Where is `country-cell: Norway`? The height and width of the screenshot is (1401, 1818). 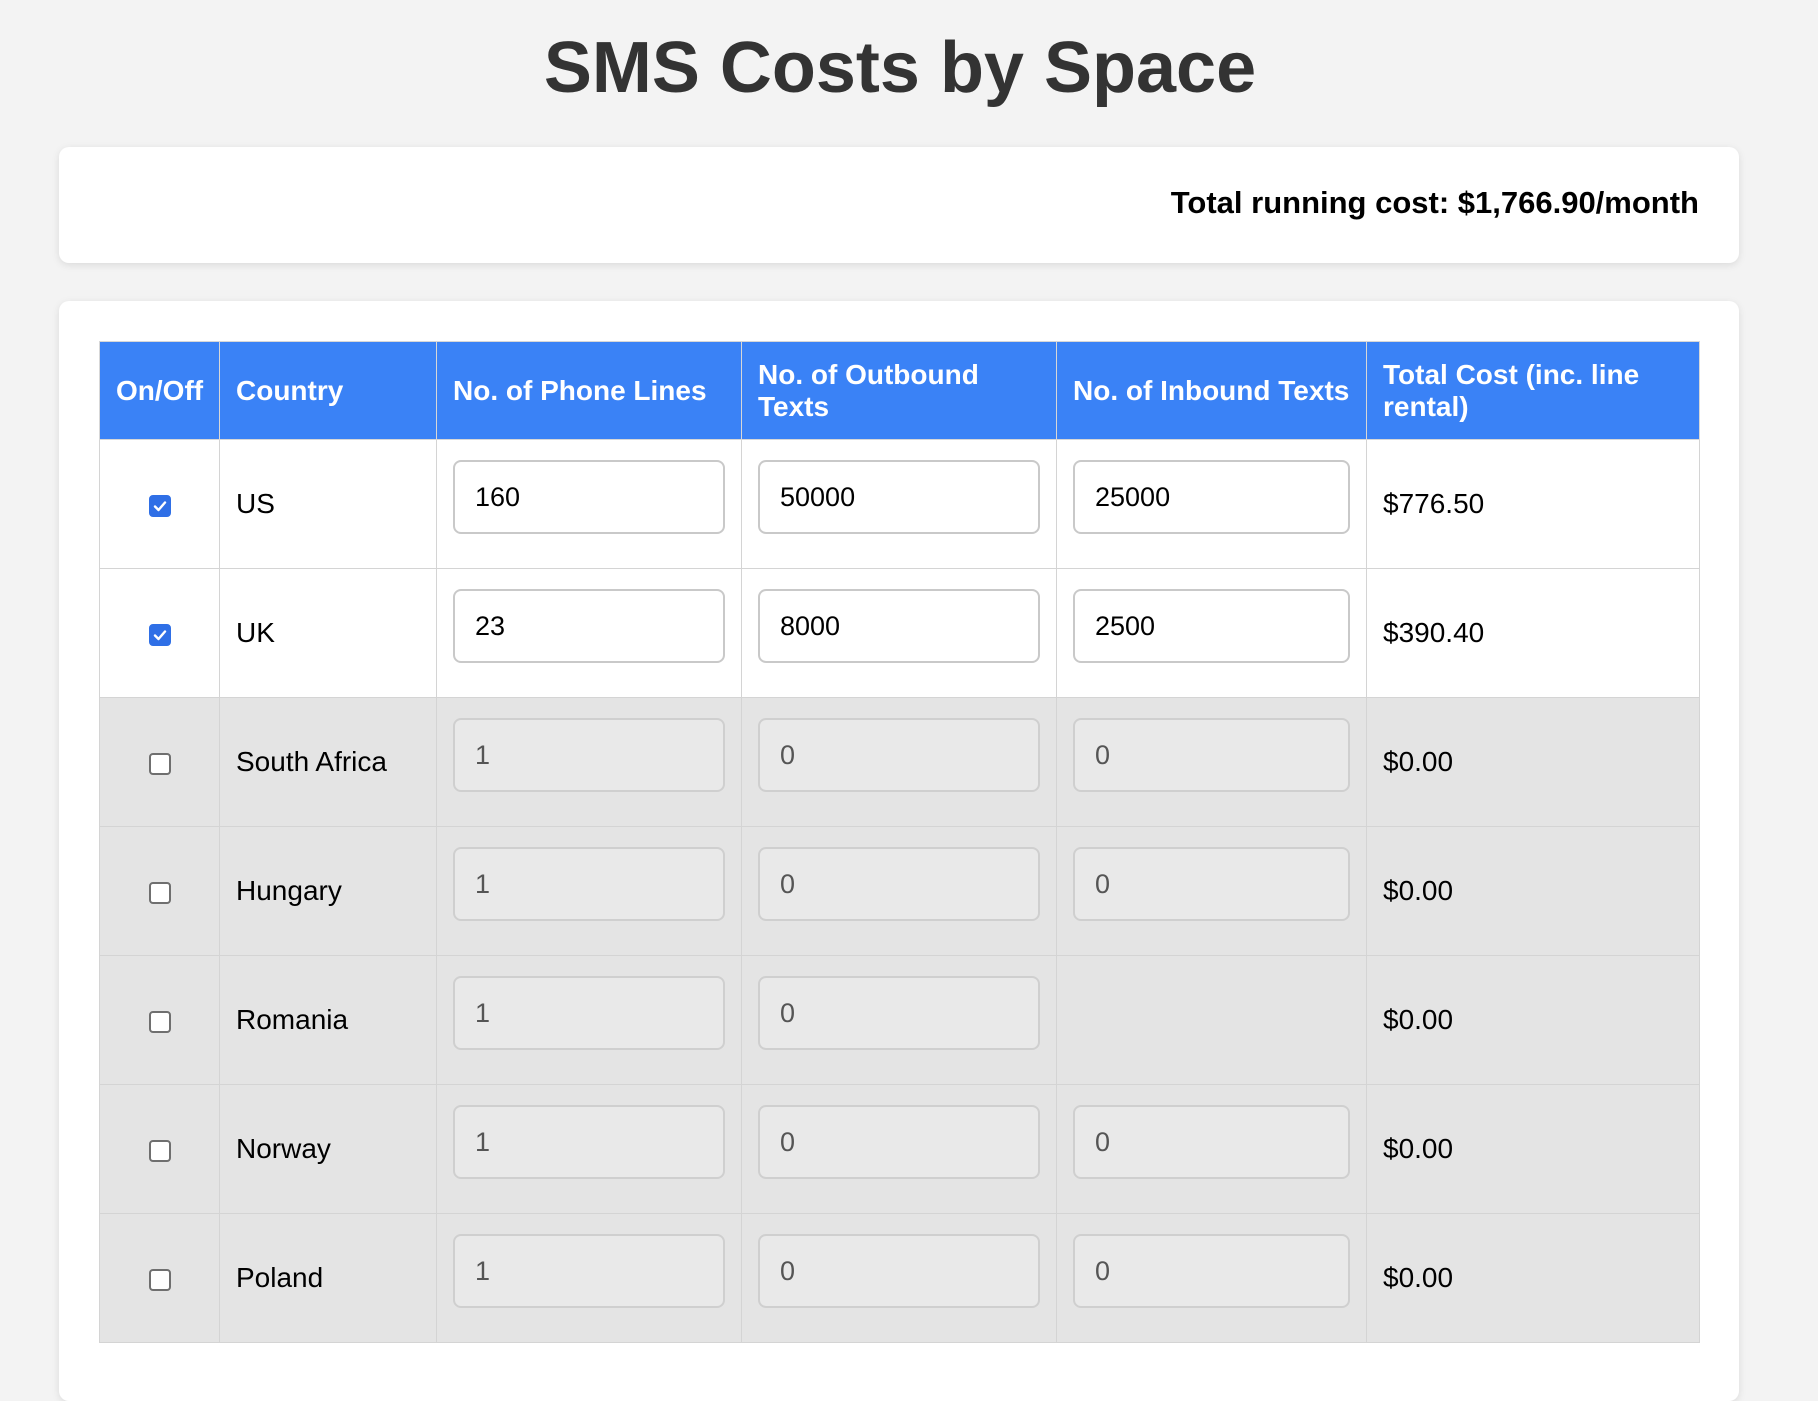 country-cell: Norway is located at coordinates (328, 1149).